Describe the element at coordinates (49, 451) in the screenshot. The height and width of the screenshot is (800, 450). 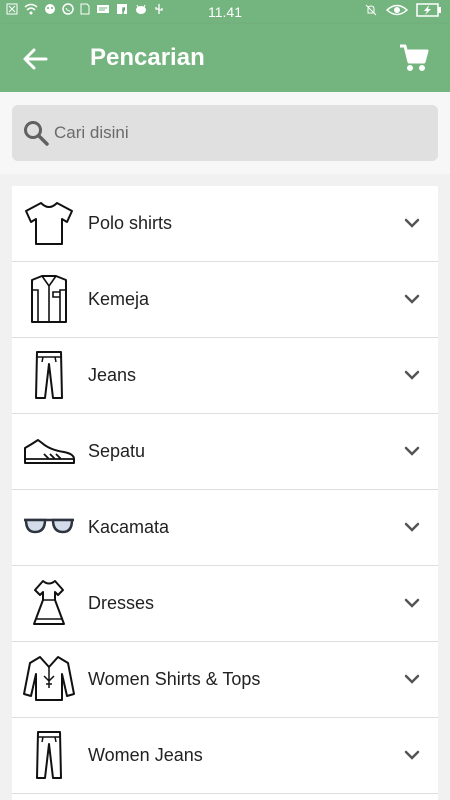
I see `sneaker-icon` at that location.